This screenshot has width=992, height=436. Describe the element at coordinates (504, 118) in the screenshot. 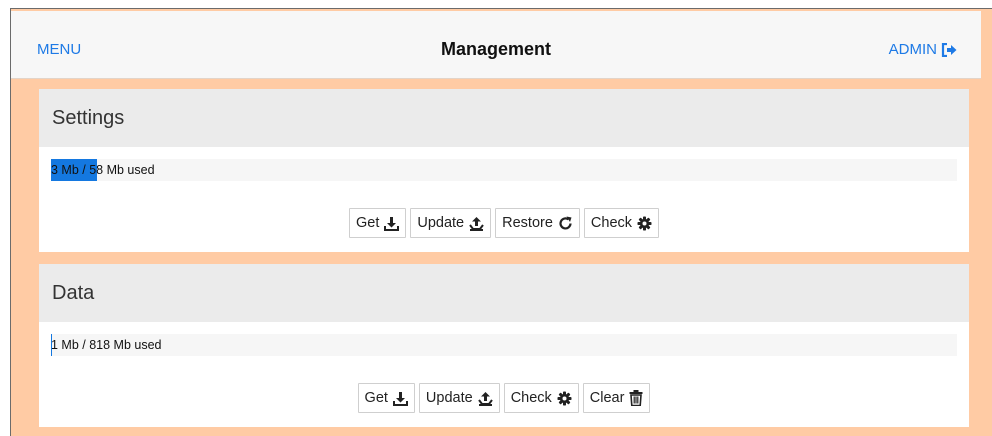

I see `settings-panel-title: Settings` at that location.